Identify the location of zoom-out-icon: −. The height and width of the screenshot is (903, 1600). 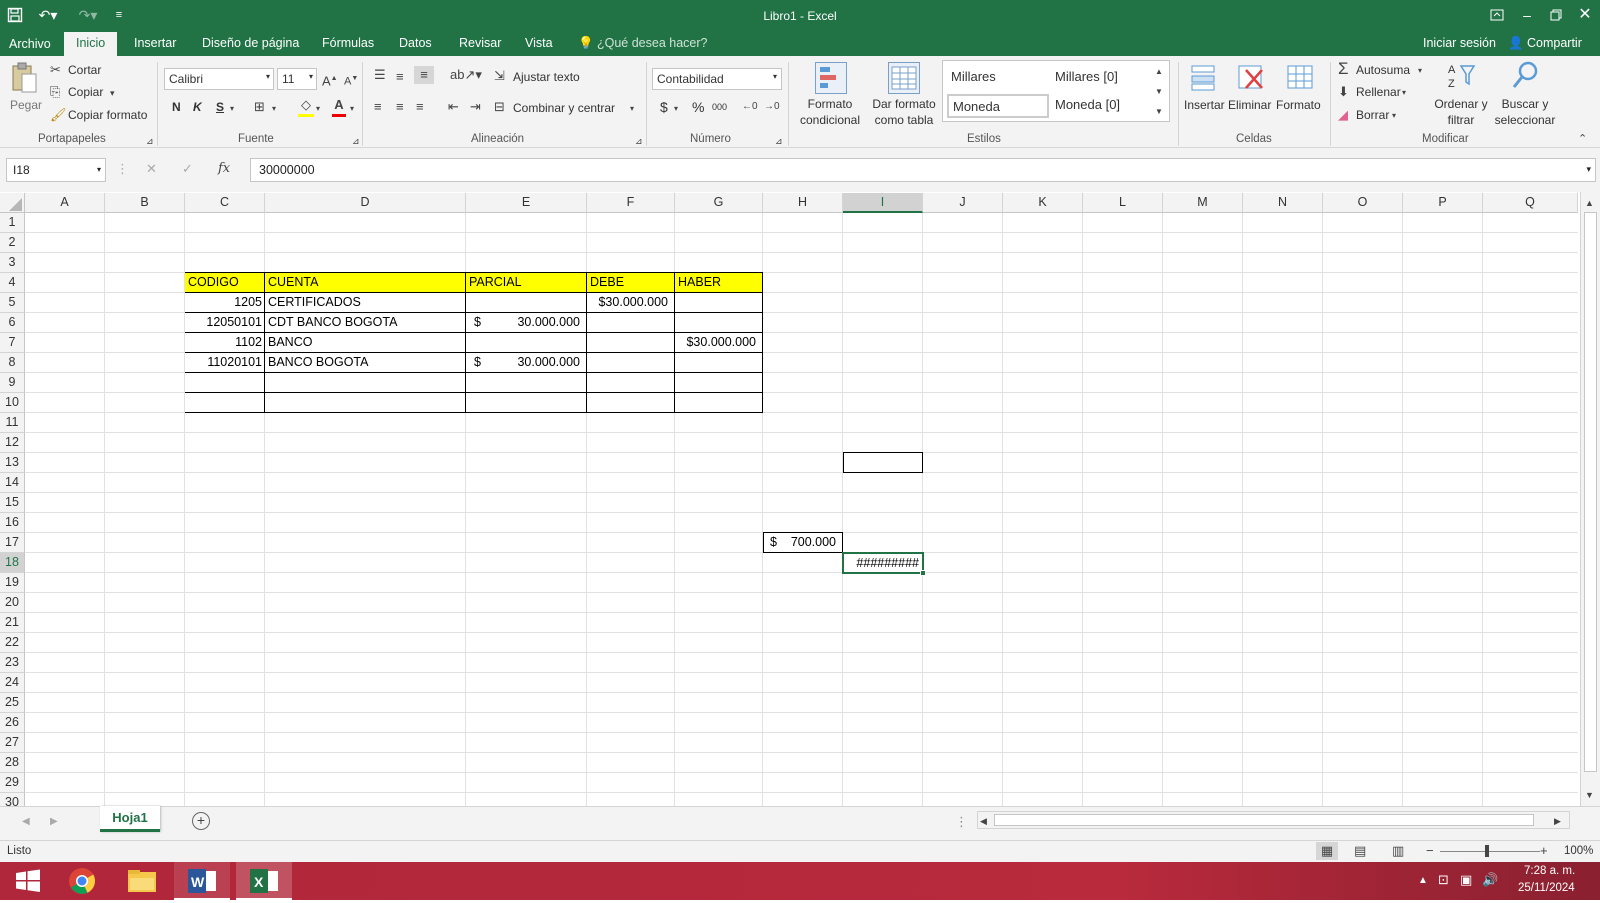
(1430, 851).